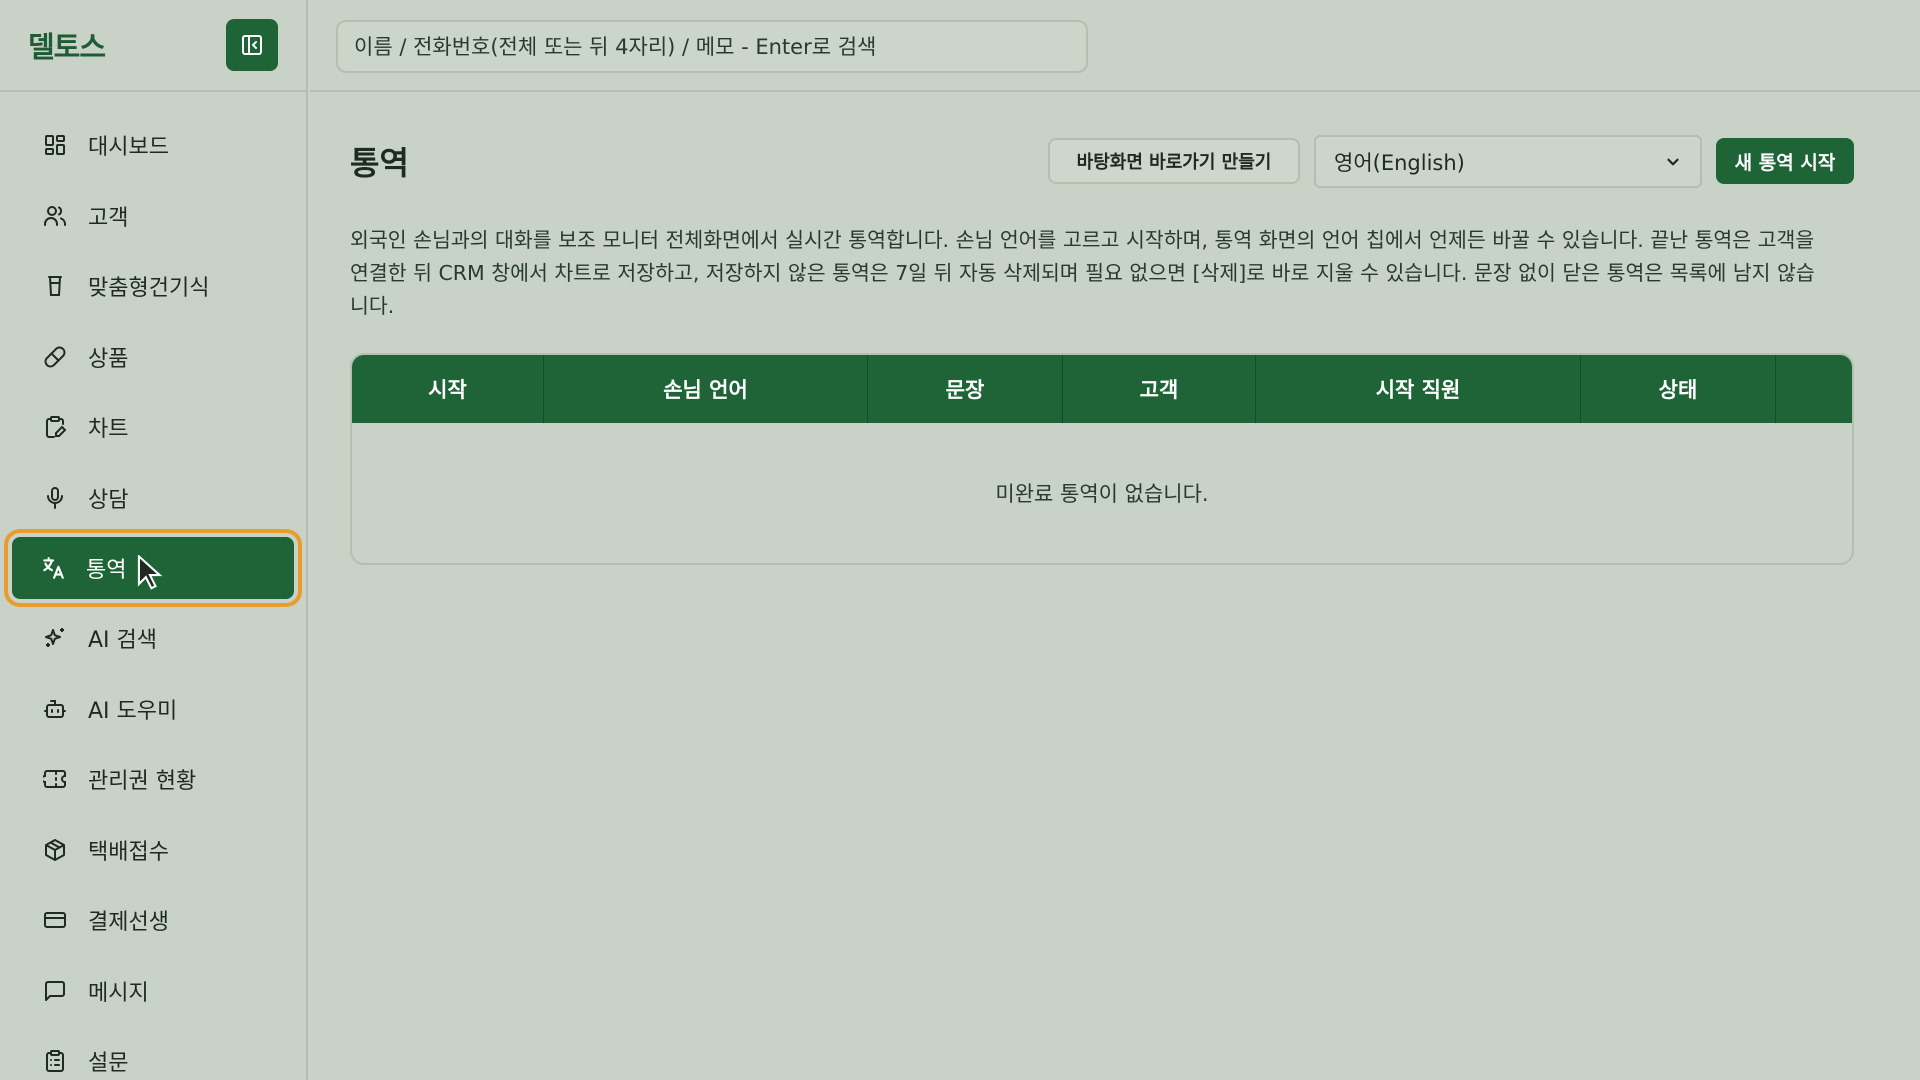 This screenshot has width=1920, height=1080. I want to click on top-bar, so click(1115, 46).